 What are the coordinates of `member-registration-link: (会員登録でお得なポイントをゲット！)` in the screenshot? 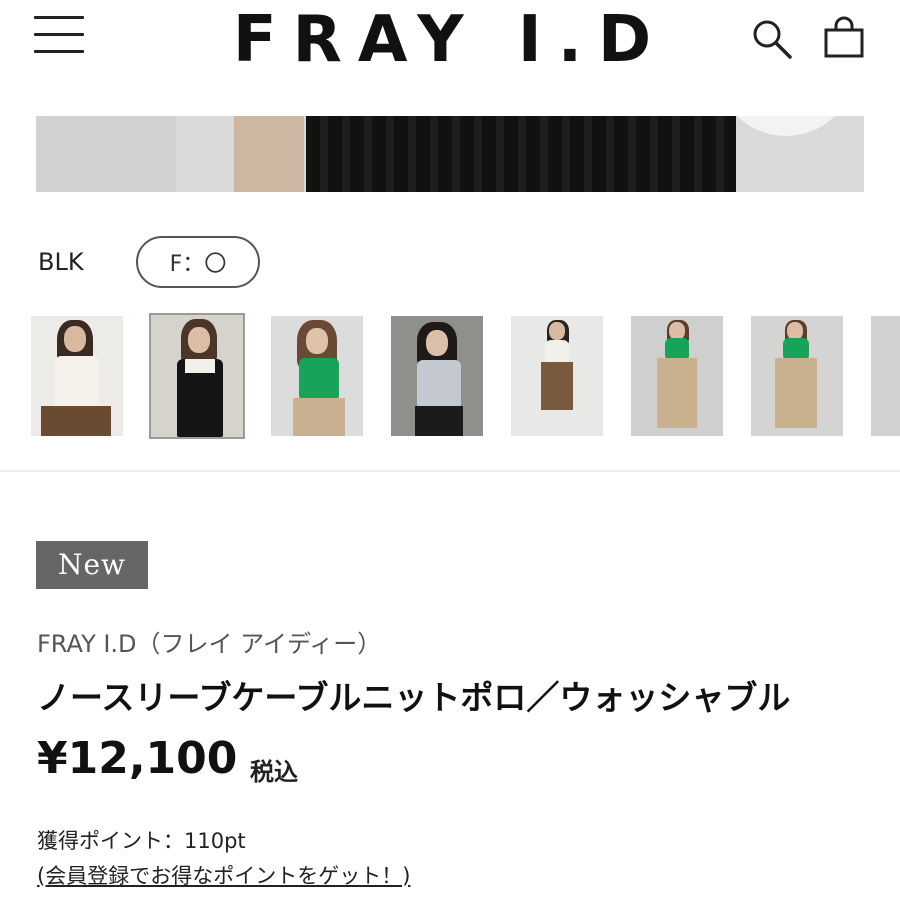 It's located at (223, 875).